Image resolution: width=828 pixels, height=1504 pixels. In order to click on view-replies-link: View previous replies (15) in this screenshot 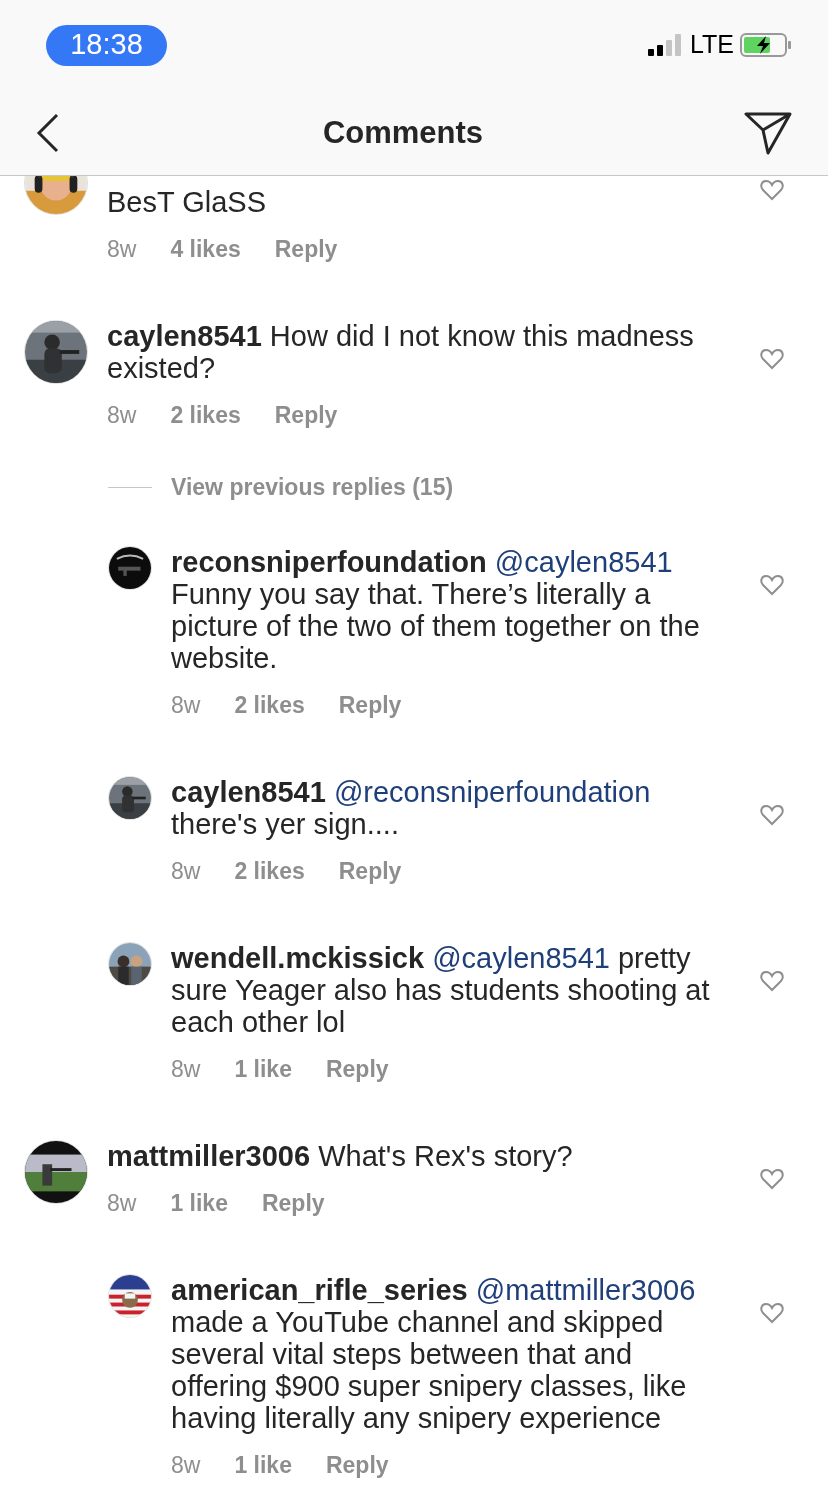, I will do `click(312, 487)`.